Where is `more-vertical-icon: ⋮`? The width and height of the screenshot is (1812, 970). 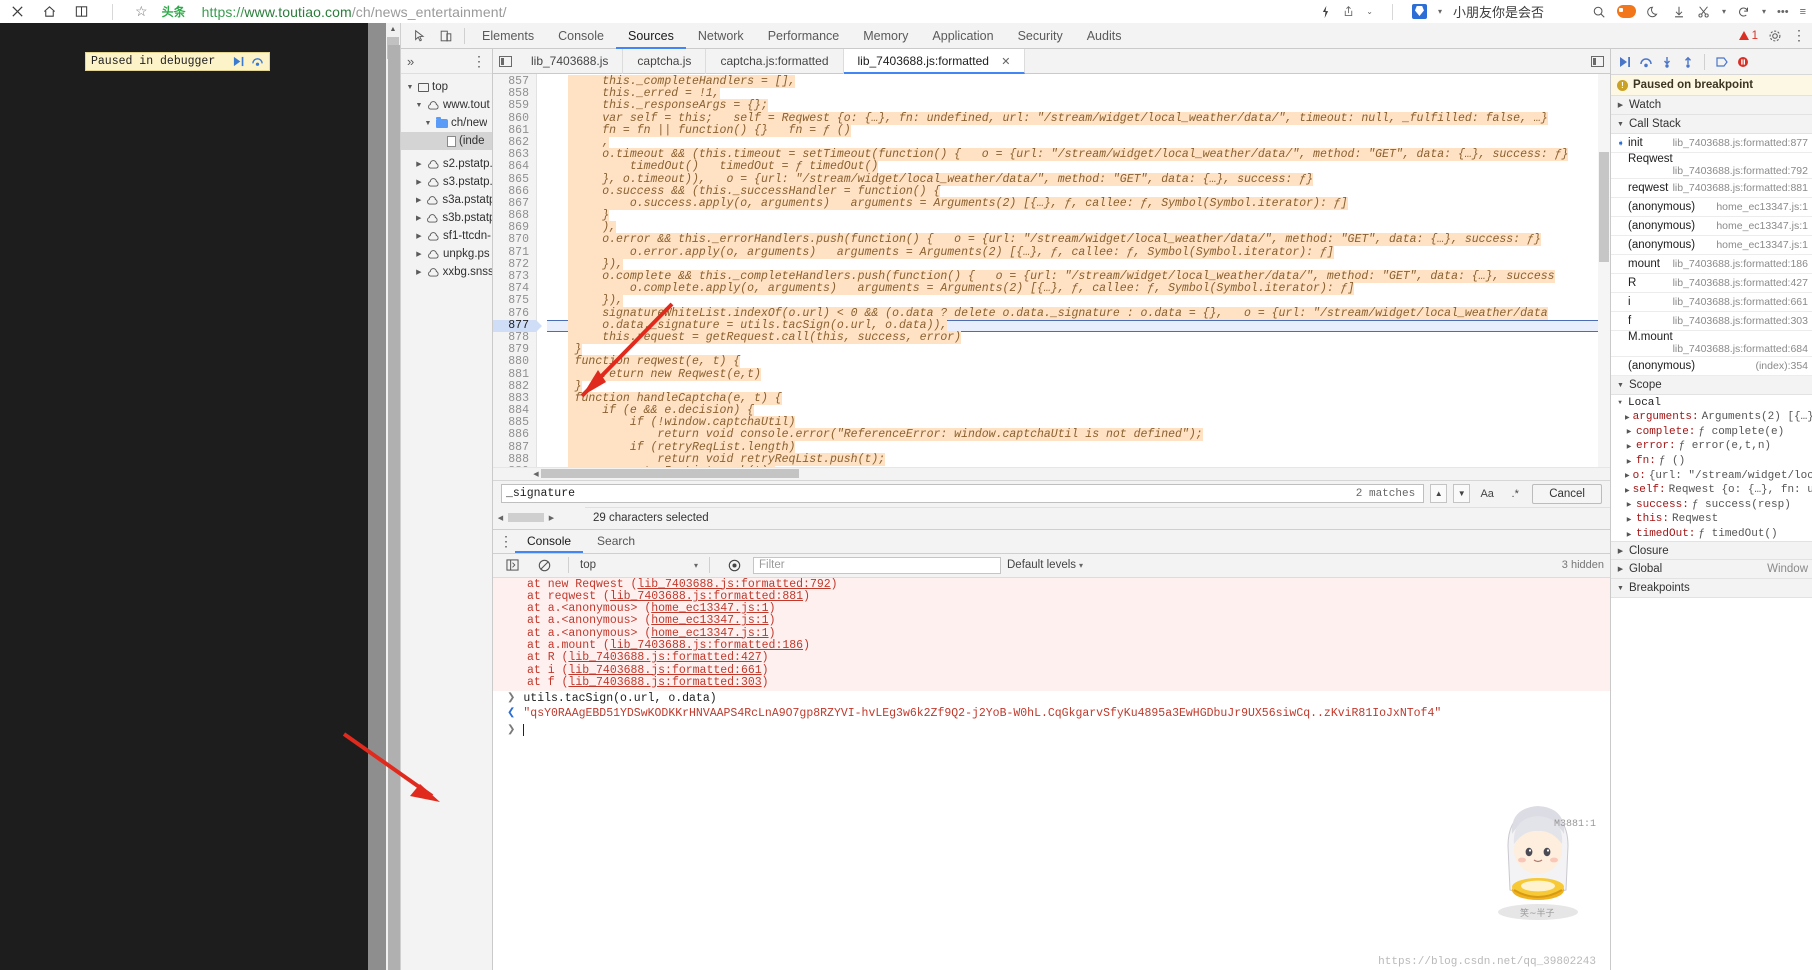
more-vertical-icon: ⋮ is located at coordinates (1799, 35).